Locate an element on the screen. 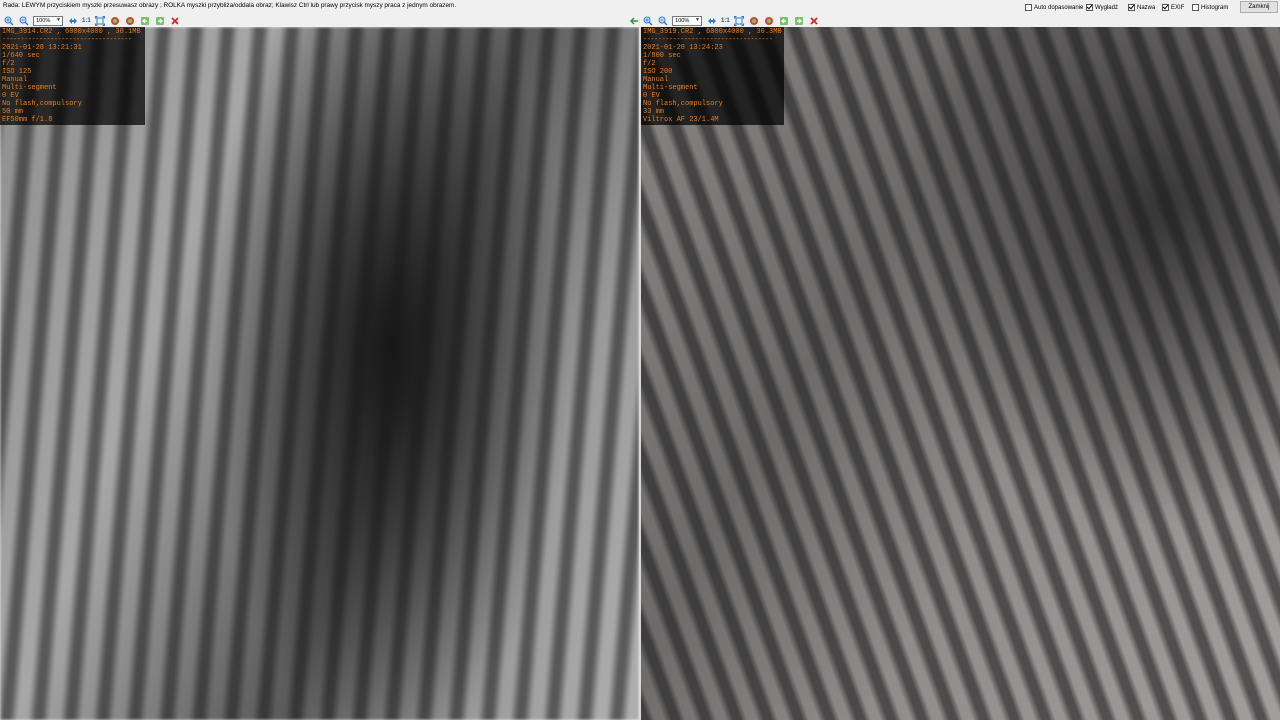  exif-checkbox: EXIF is located at coordinates (1173, 7).